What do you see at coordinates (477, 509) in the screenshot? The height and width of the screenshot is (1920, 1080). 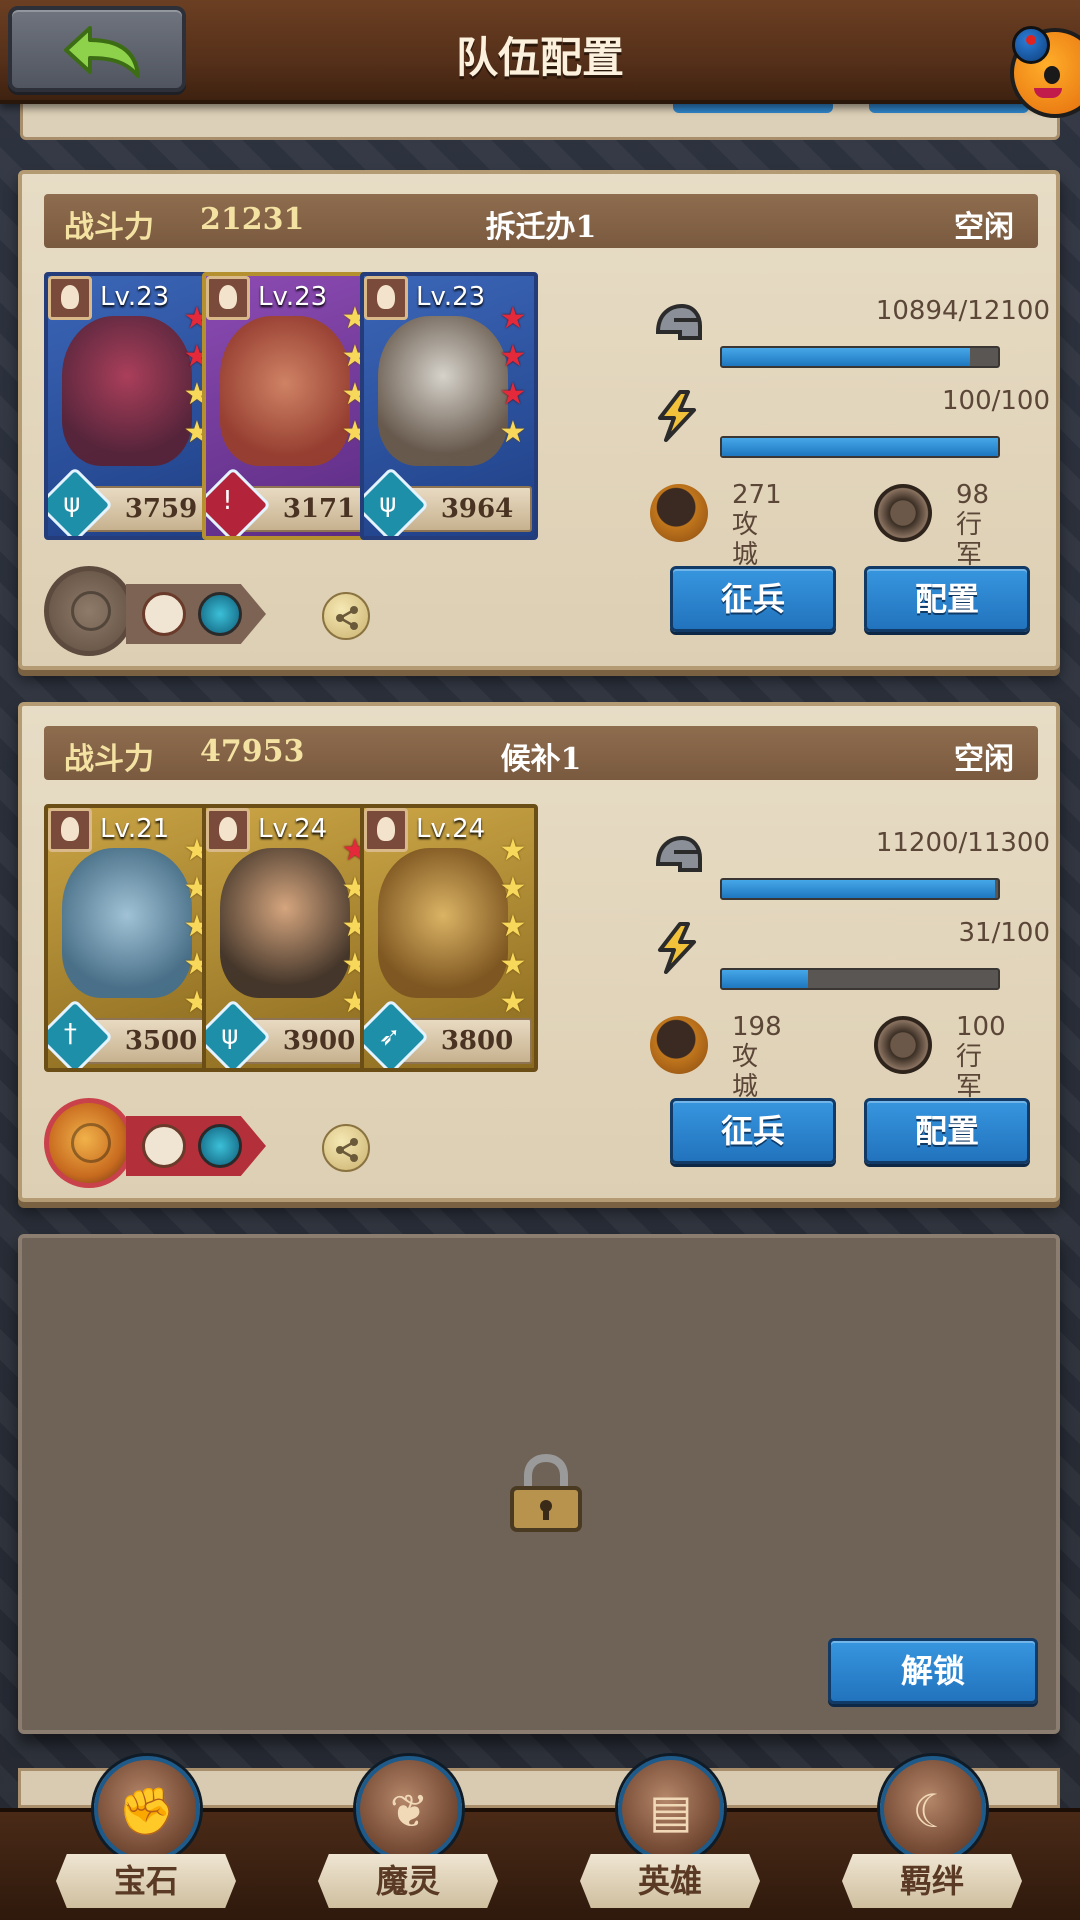 I see `hero-power: 3964` at bounding box center [477, 509].